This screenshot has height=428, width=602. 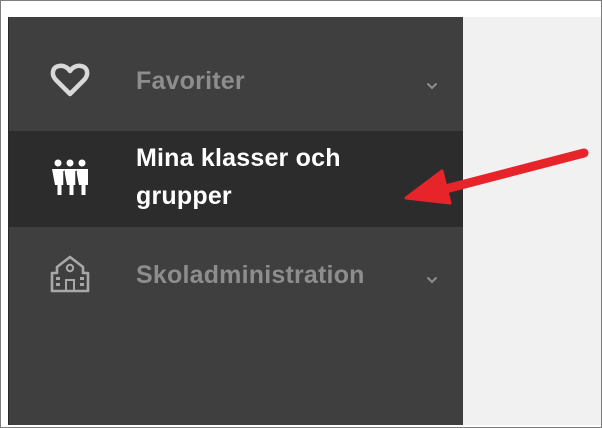 I want to click on sidebar-item-label-line1: Mina klasser och, so click(x=238, y=158).